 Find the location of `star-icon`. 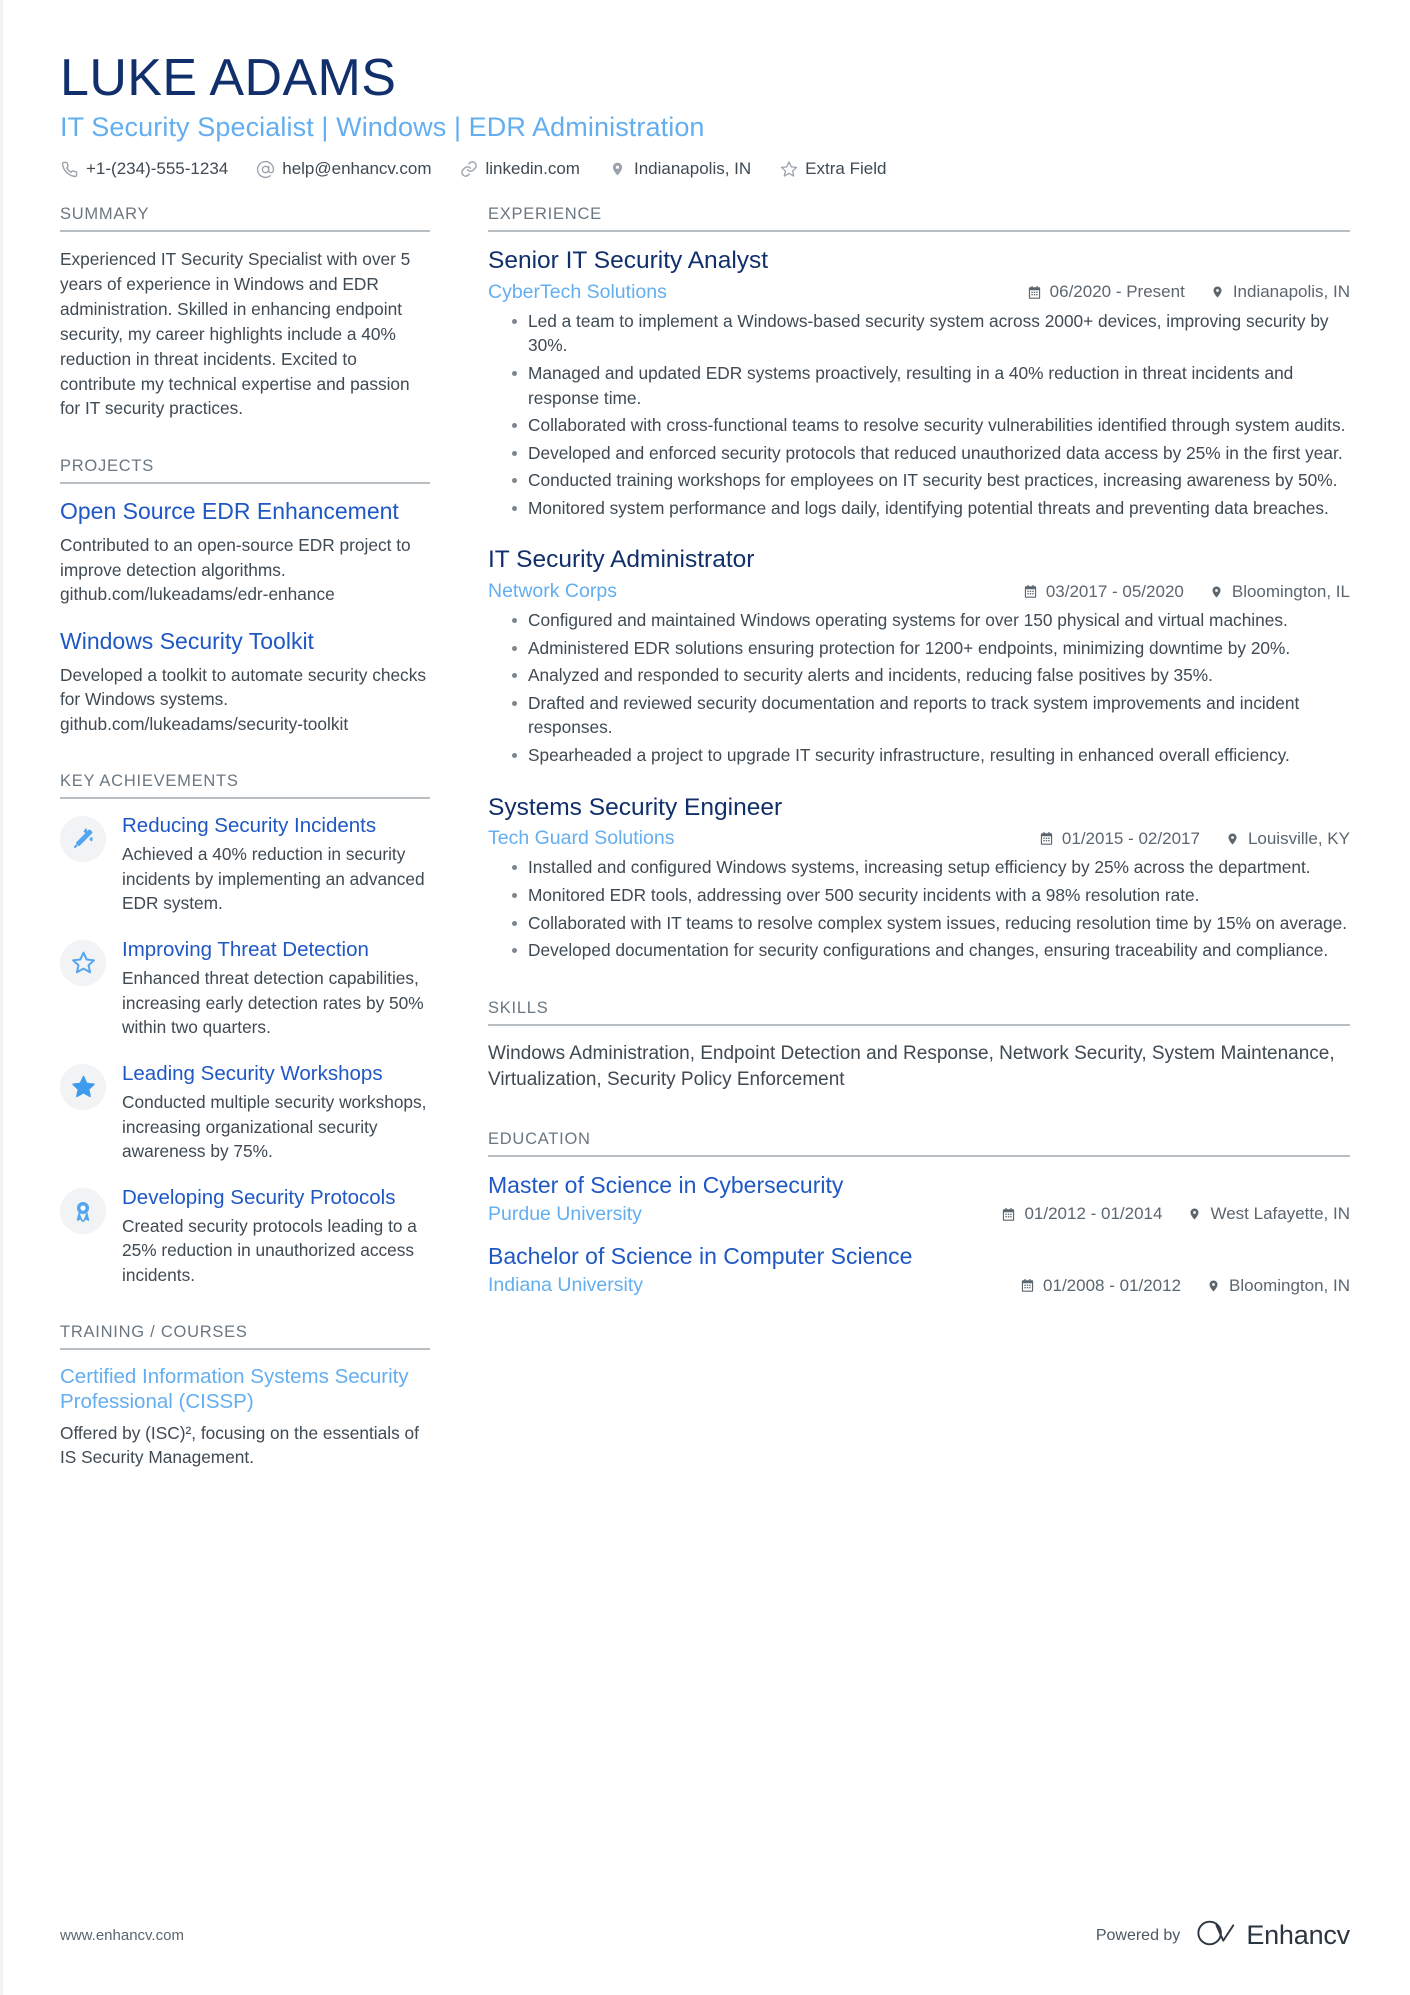

star-icon is located at coordinates (788, 169).